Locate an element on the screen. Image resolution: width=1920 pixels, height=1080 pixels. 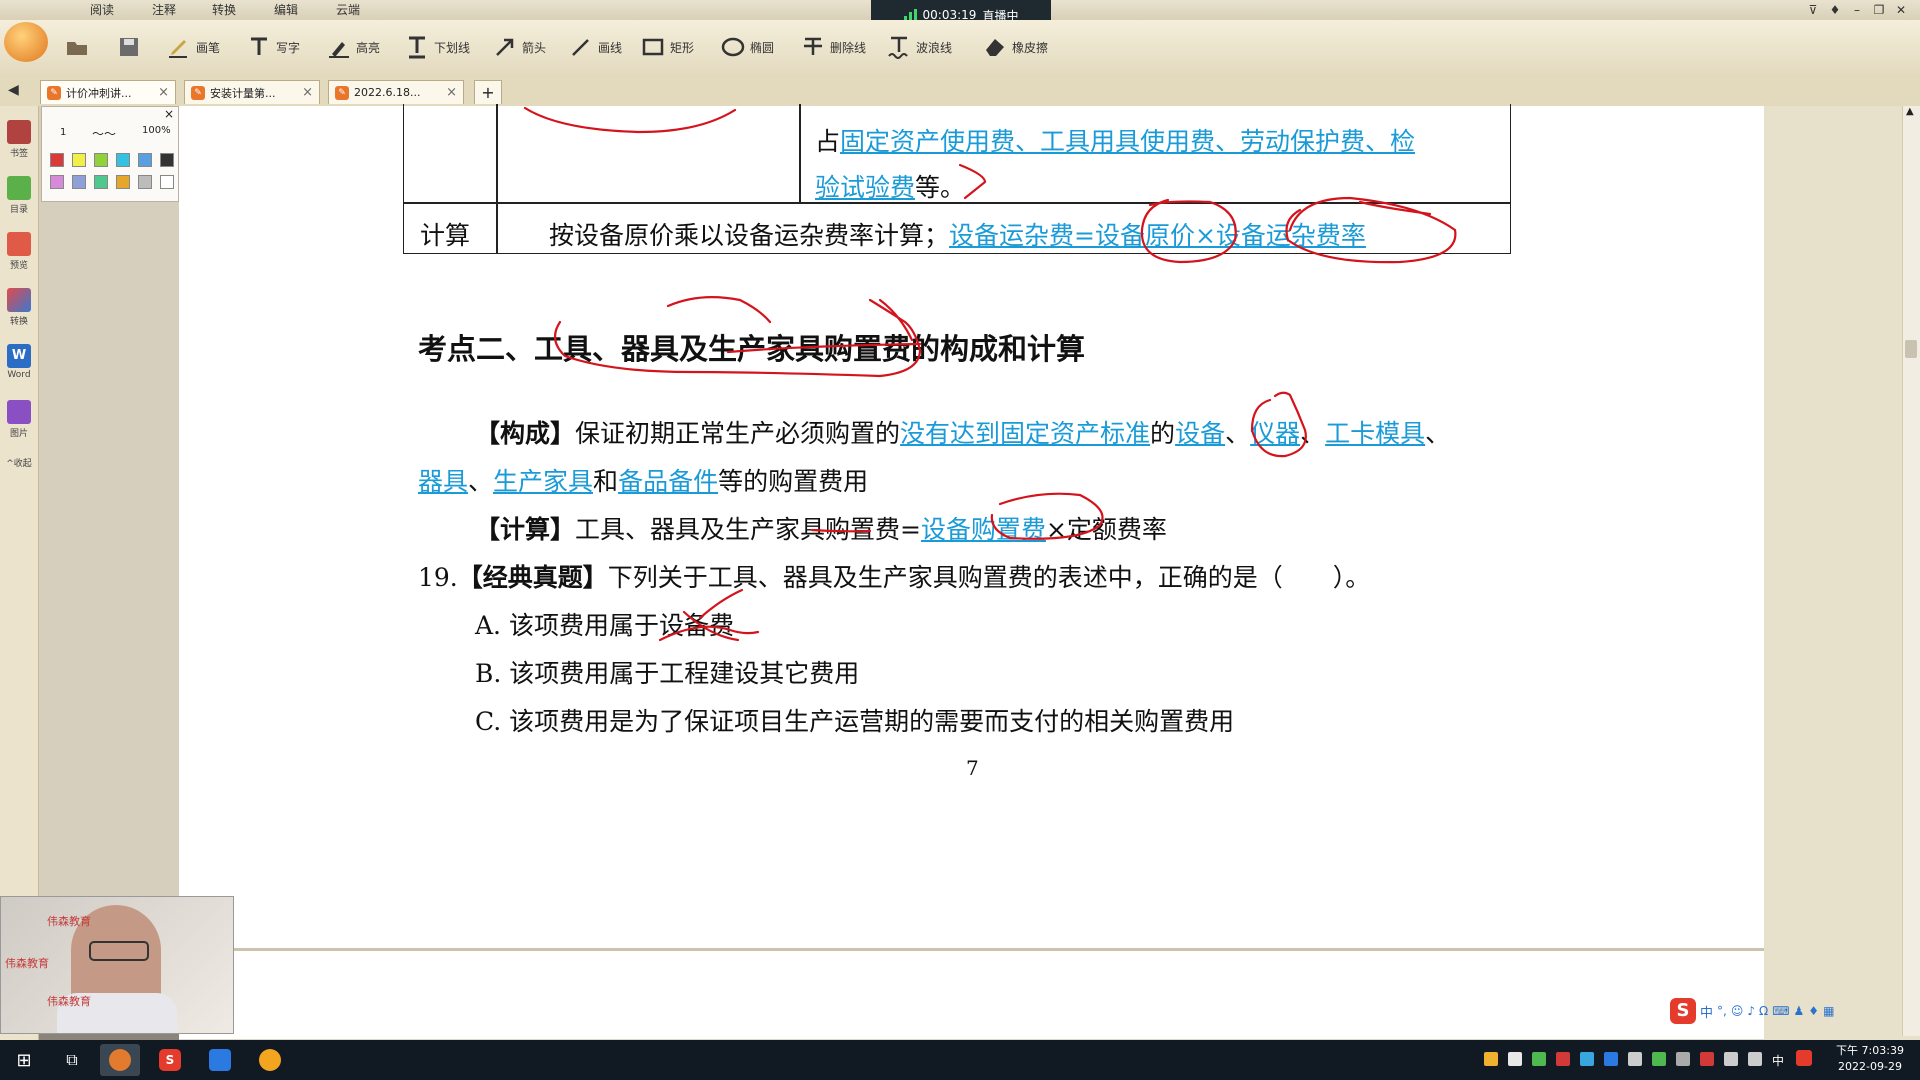
sogou-taskbar-icon: S is located at coordinates (170, 1060).